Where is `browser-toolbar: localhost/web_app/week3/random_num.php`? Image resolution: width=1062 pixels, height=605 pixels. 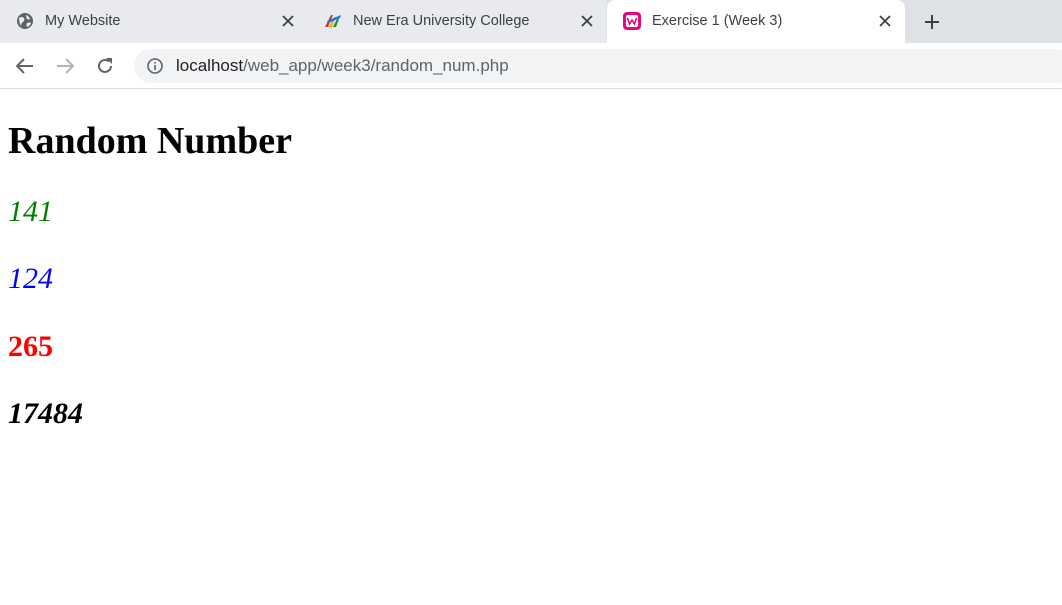
browser-toolbar: localhost/web_app/week3/random_num.php is located at coordinates (531, 66).